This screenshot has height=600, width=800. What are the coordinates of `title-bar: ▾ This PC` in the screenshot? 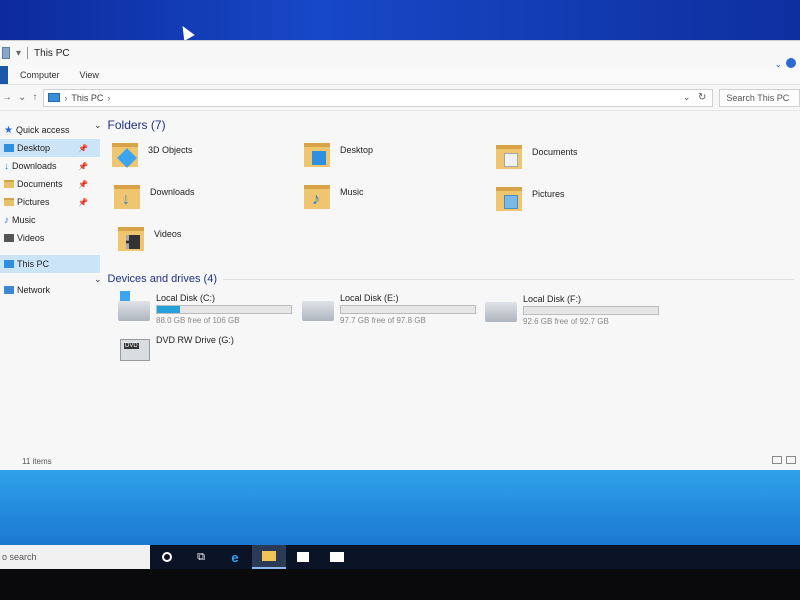 It's located at (400, 53).